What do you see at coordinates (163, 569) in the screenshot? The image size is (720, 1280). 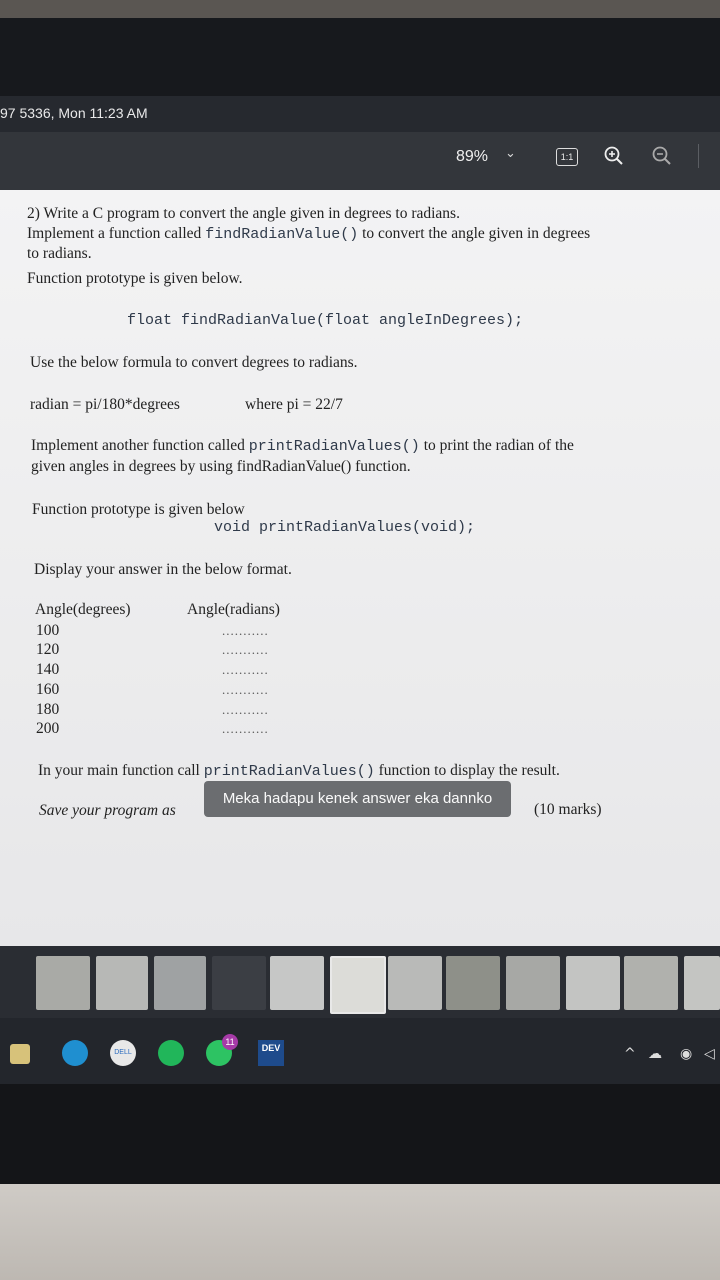 I see `display-intro: Display your answer in the below format.` at bounding box center [163, 569].